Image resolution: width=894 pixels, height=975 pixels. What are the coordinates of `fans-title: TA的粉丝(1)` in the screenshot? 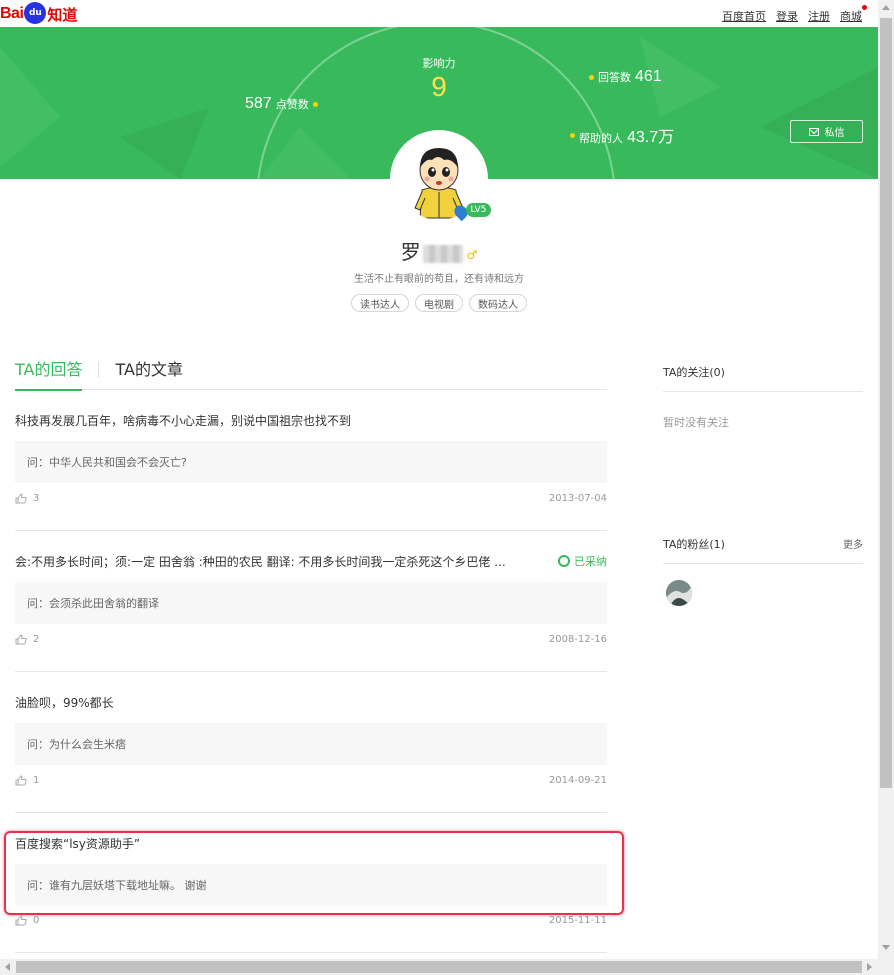 It's located at (694, 549).